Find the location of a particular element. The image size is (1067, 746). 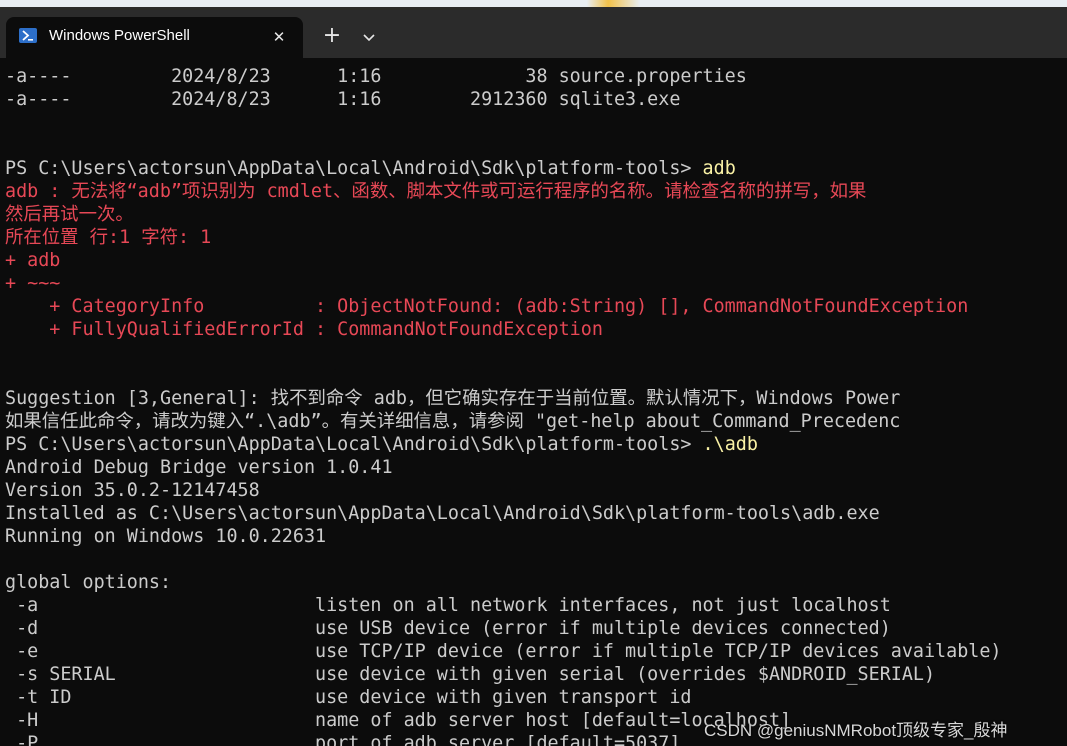

chevron-down-icon is located at coordinates (369, 37).